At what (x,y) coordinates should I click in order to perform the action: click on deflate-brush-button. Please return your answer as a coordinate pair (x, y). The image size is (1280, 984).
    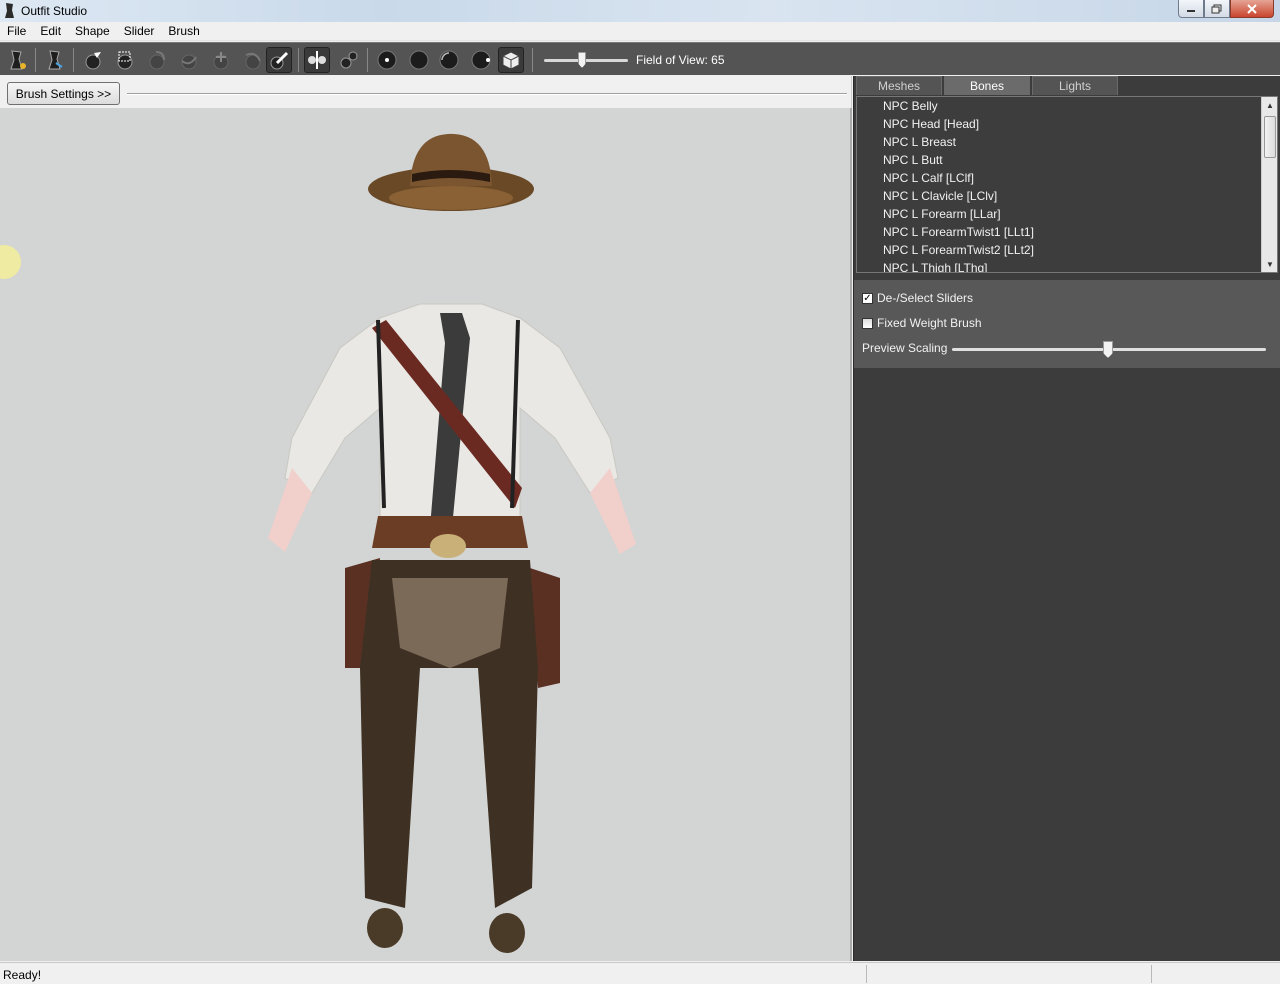
    Looking at the image, I should click on (189, 60).